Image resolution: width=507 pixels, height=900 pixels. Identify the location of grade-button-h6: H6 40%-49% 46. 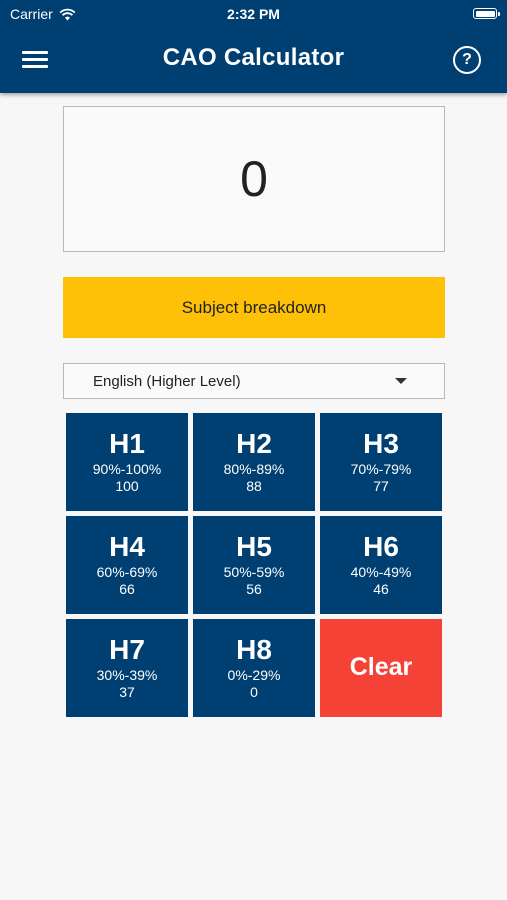
(381, 565).